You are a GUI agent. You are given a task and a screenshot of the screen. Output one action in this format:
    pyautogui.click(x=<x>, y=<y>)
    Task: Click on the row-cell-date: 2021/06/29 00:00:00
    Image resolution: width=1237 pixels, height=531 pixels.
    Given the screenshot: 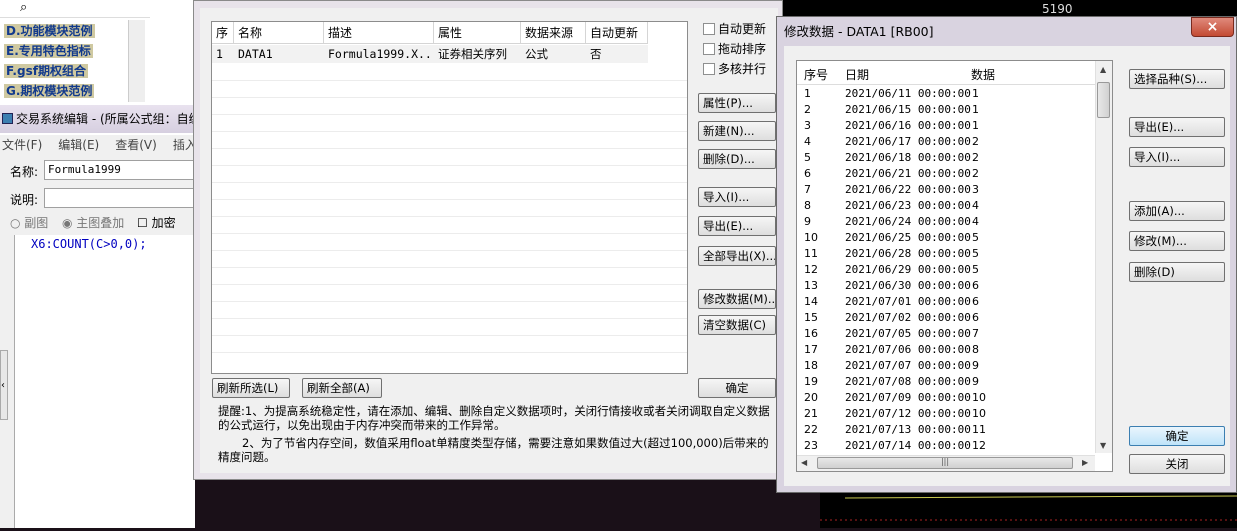 What is the action you would take?
    pyautogui.click(x=908, y=269)
    